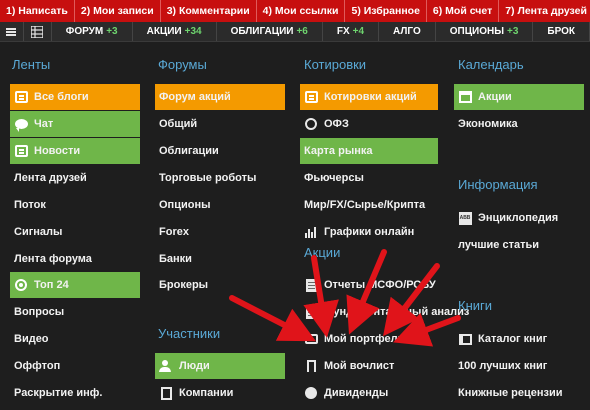 This screenshot has width=590, height=410. What do you see at coordinates (75, 124) in the screenshot?
I see `menu-item-chat: Чат` at bounding box center [75, 124].